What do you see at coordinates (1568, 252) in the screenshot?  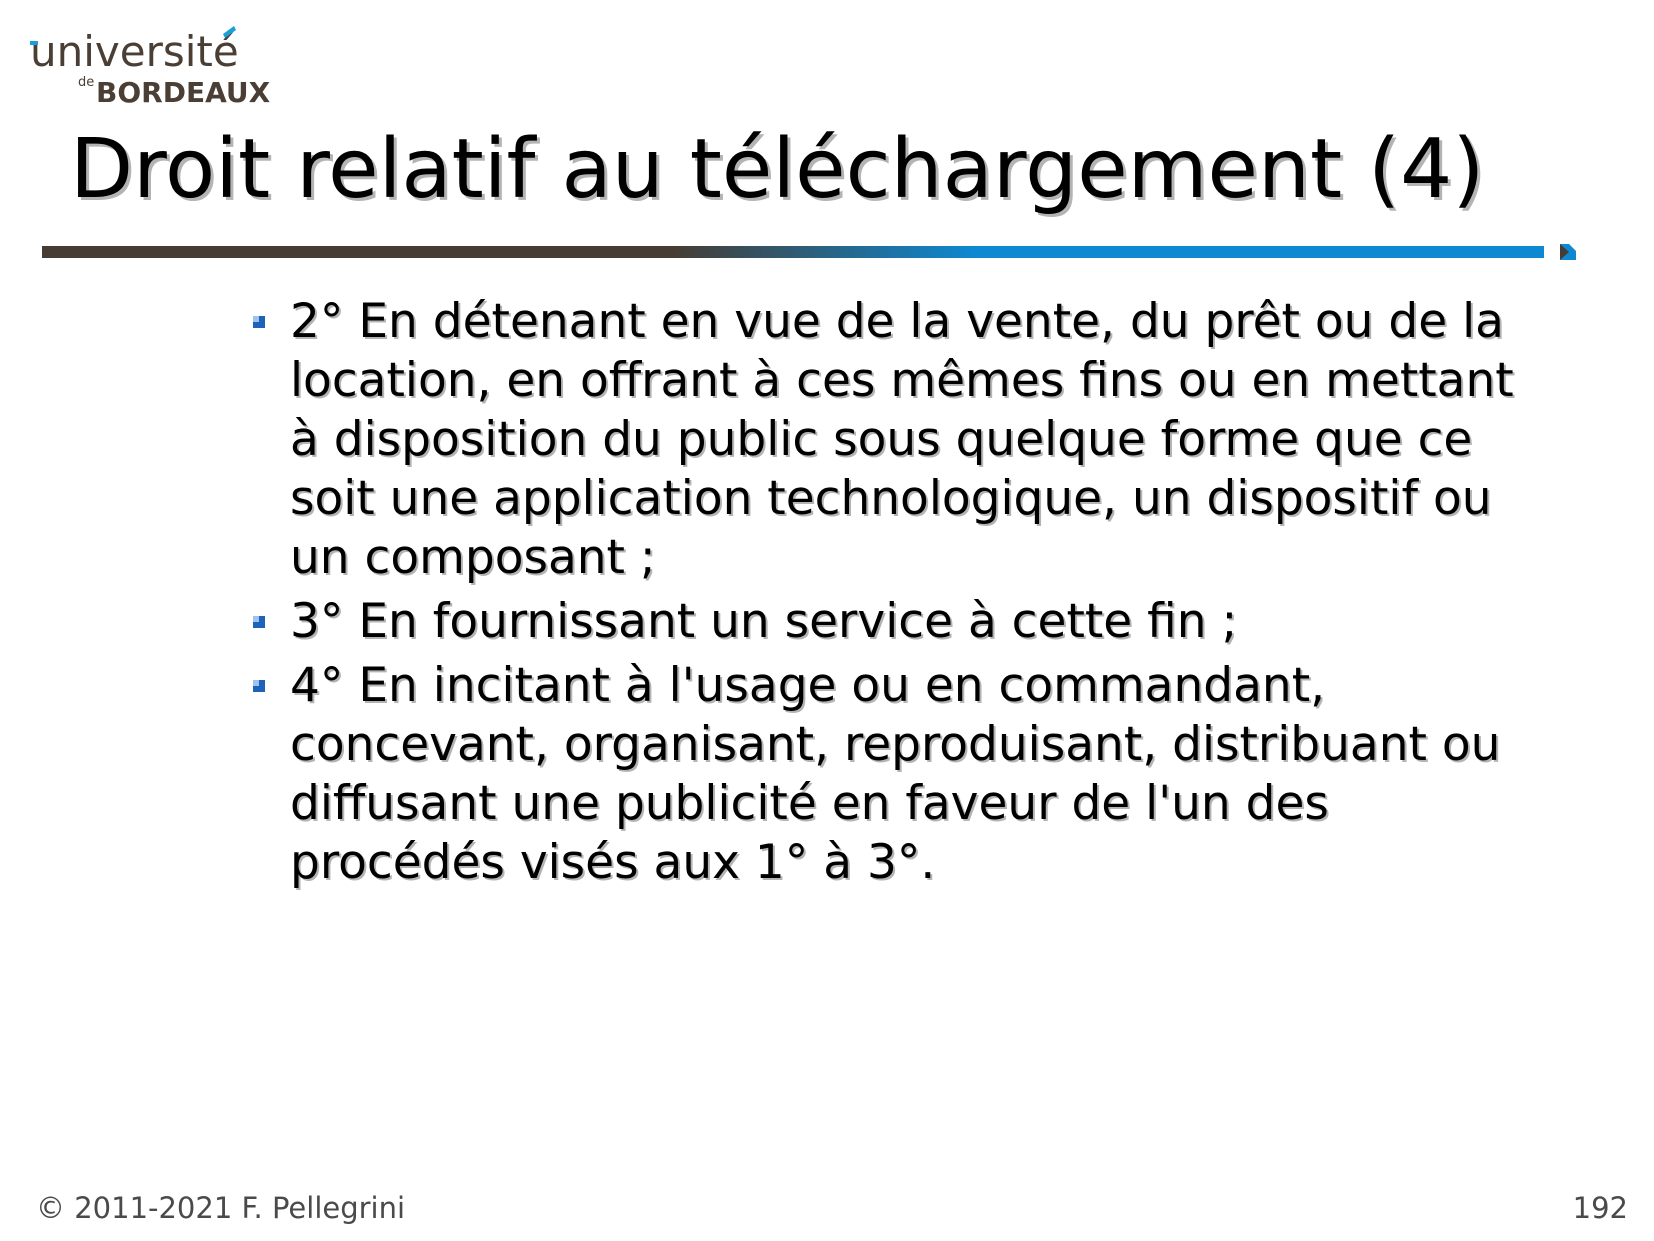 I see `slide-corner-mark-icon` at bounding box center [1568, 252].